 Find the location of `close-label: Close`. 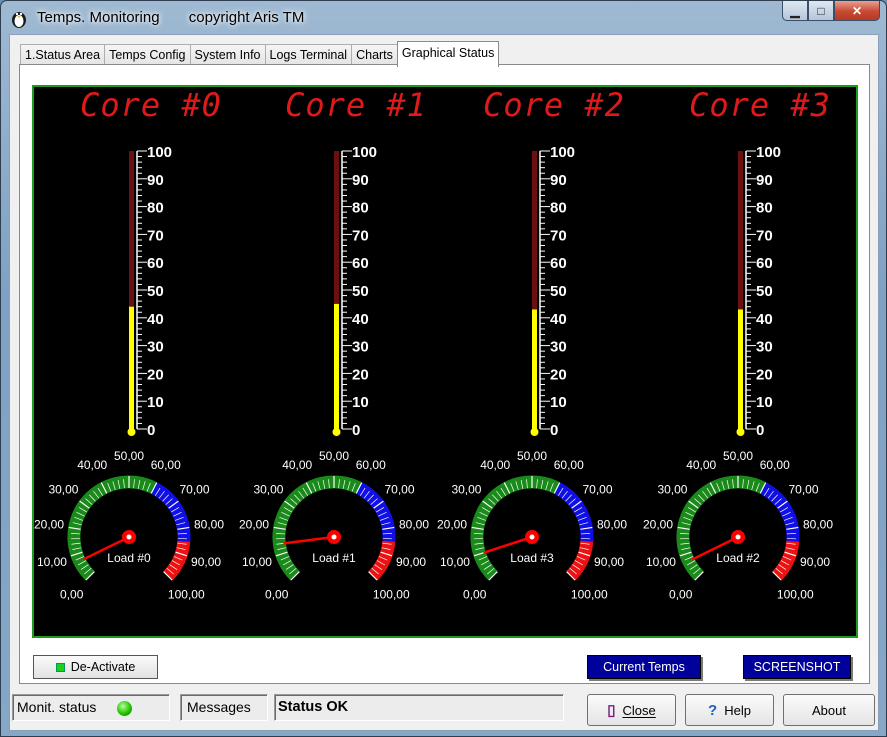

close-label: Close is located at coordinates (639, 710).